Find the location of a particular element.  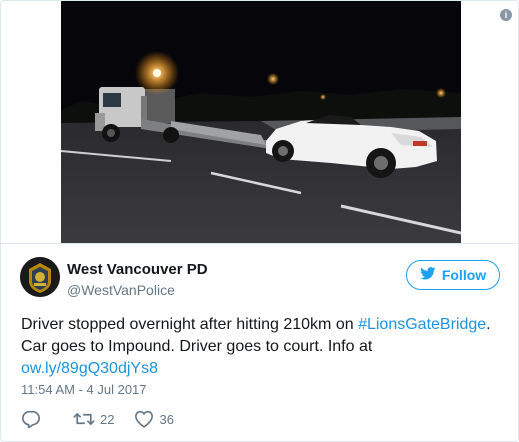

hashtag-link: #LionsGateBridge is located at coordinates (422, 324).